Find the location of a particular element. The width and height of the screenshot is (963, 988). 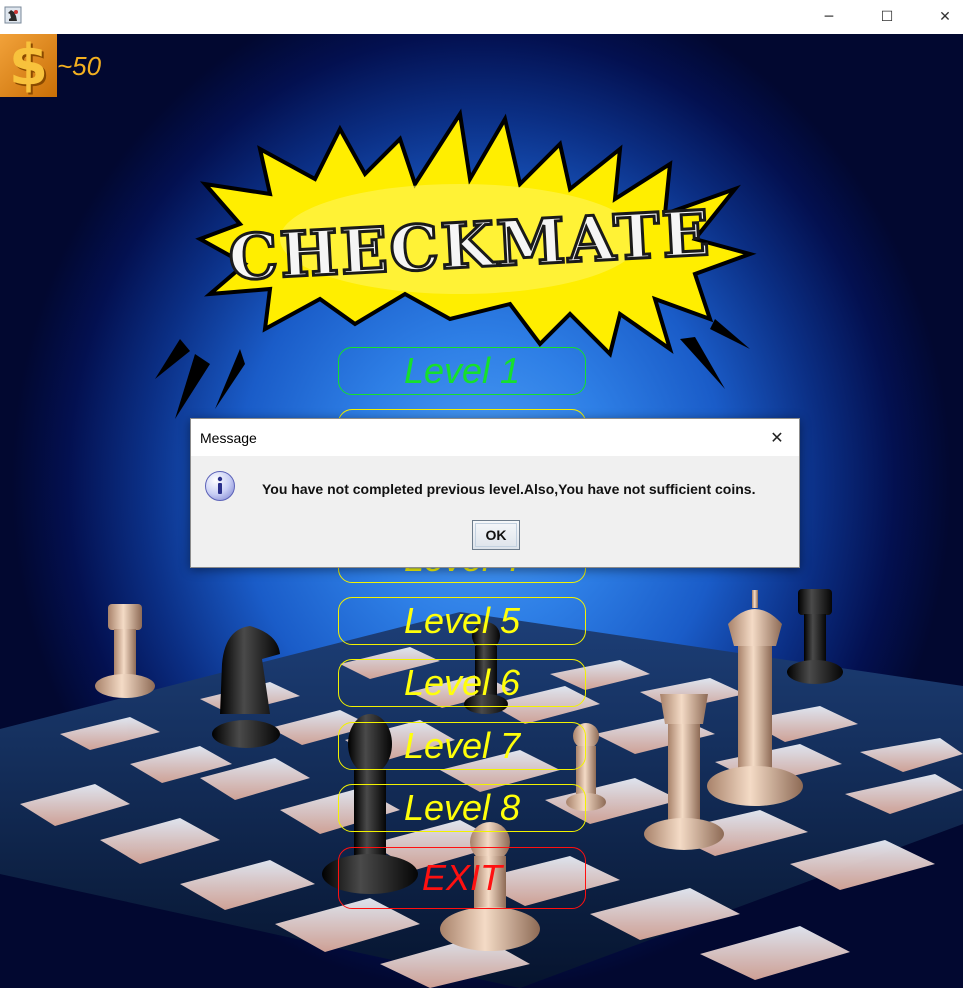

ok-button: OK is located at coordinates (496, 535).